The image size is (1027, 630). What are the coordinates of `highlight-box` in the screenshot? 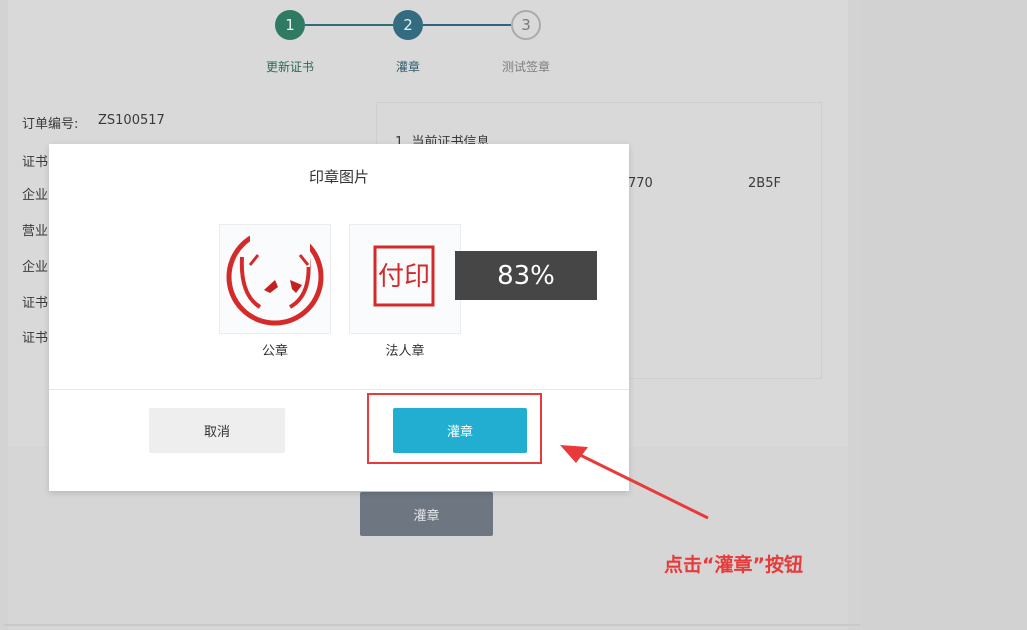 It's located at (454, 428).